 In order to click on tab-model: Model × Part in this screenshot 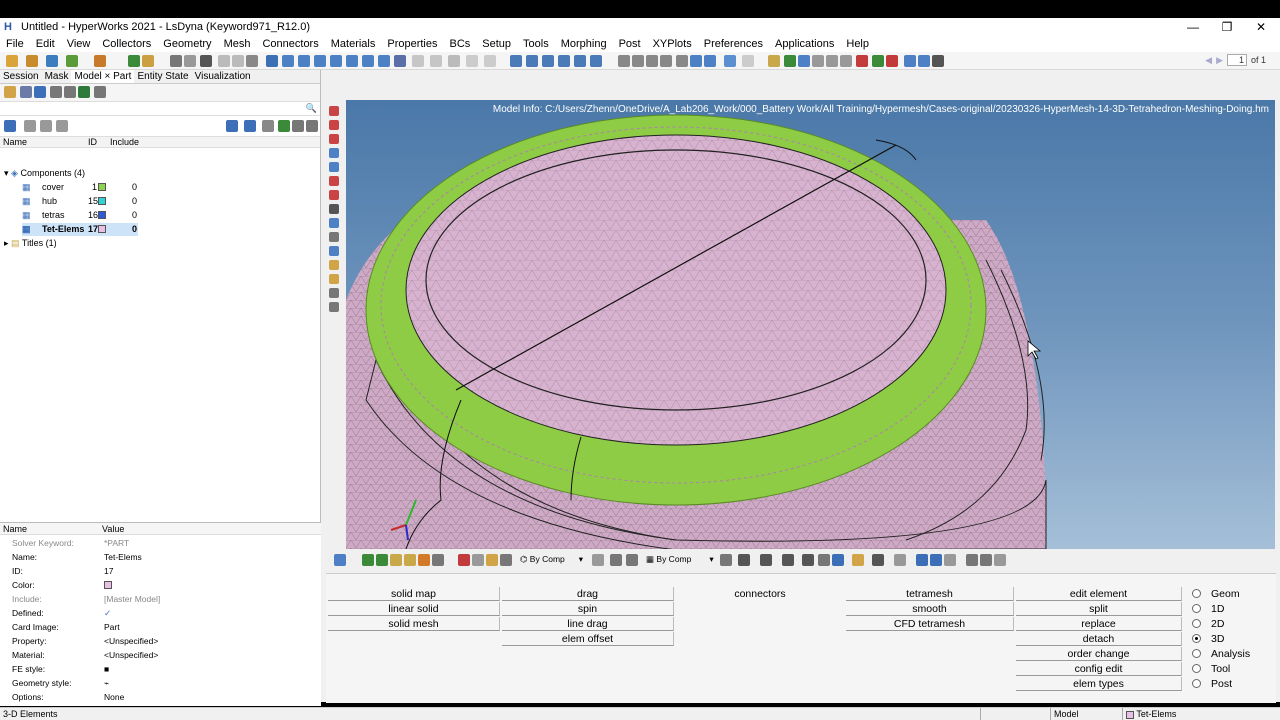, I will do `click(103, 76)`.